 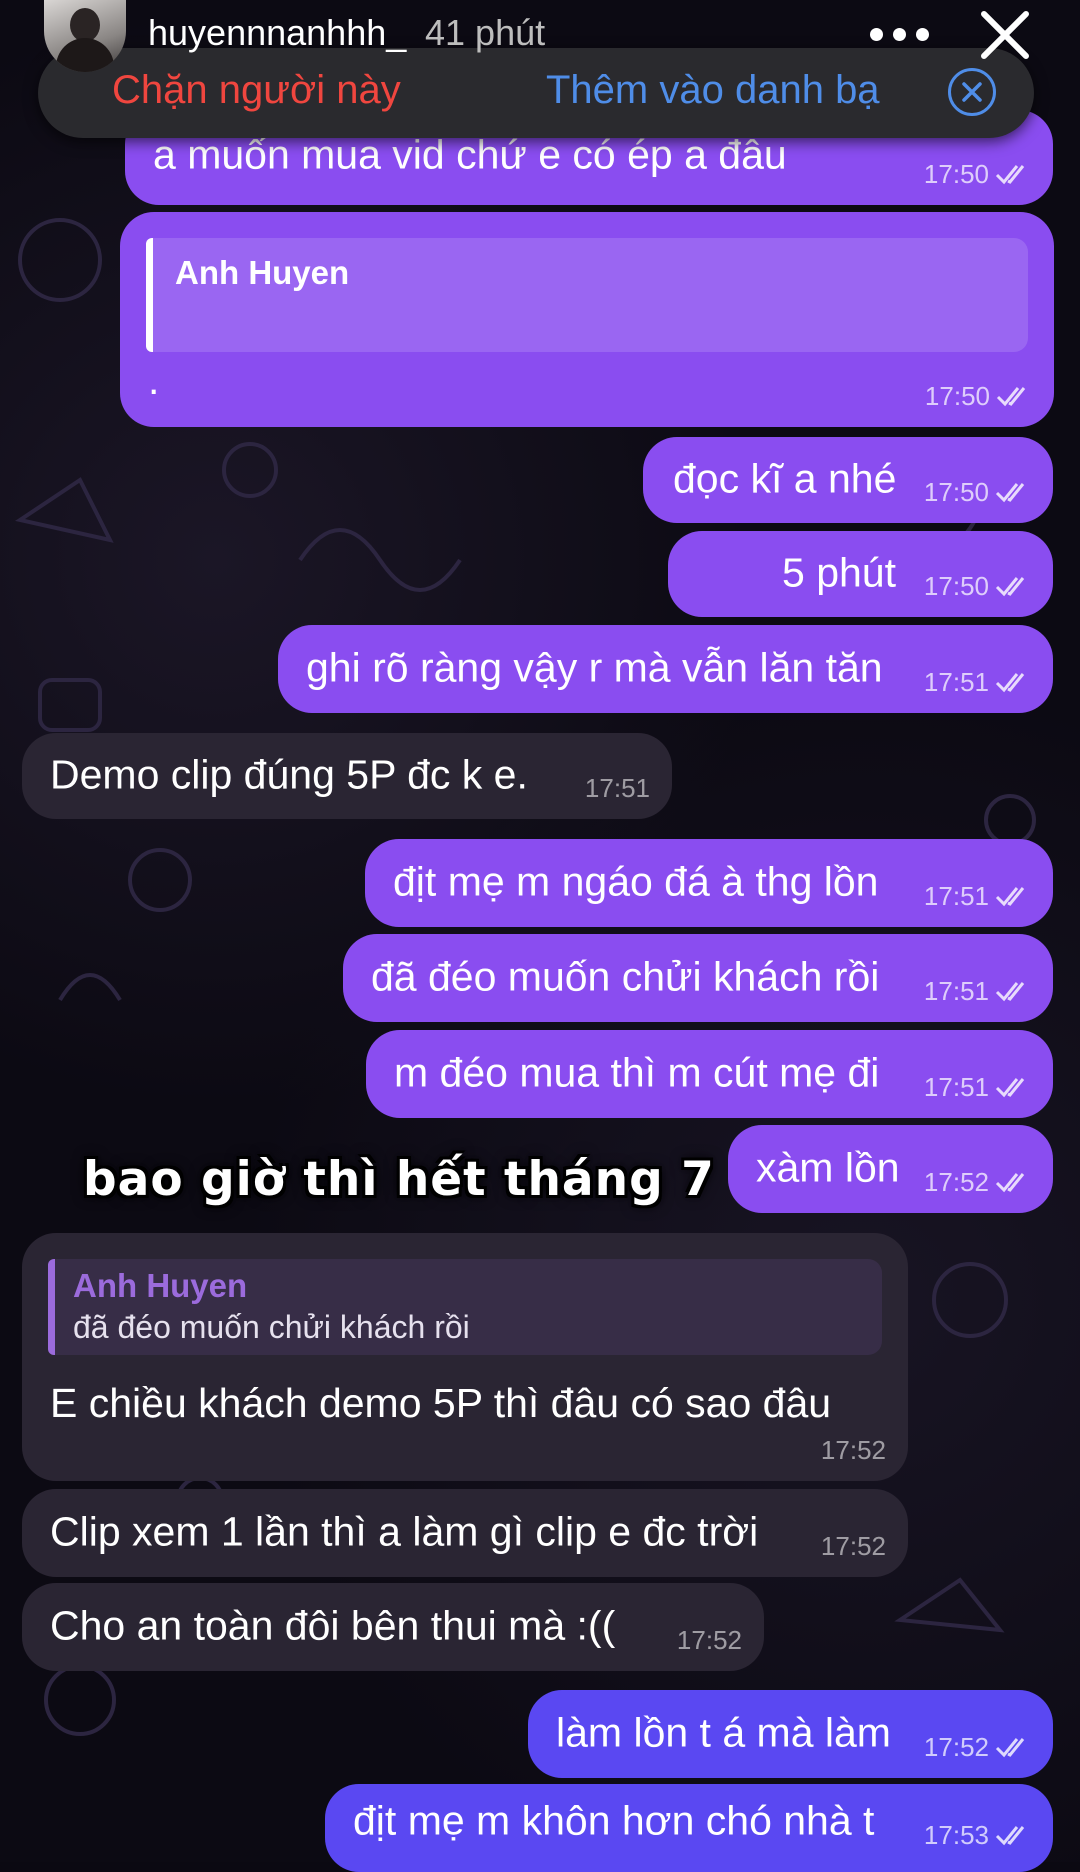 What do you see at coordinates (594, 667) in the screenshot?
I see `message-text: ghi rõ ràng vậy r mà vẫn lăn tăn` at bounding box center [594, 667].